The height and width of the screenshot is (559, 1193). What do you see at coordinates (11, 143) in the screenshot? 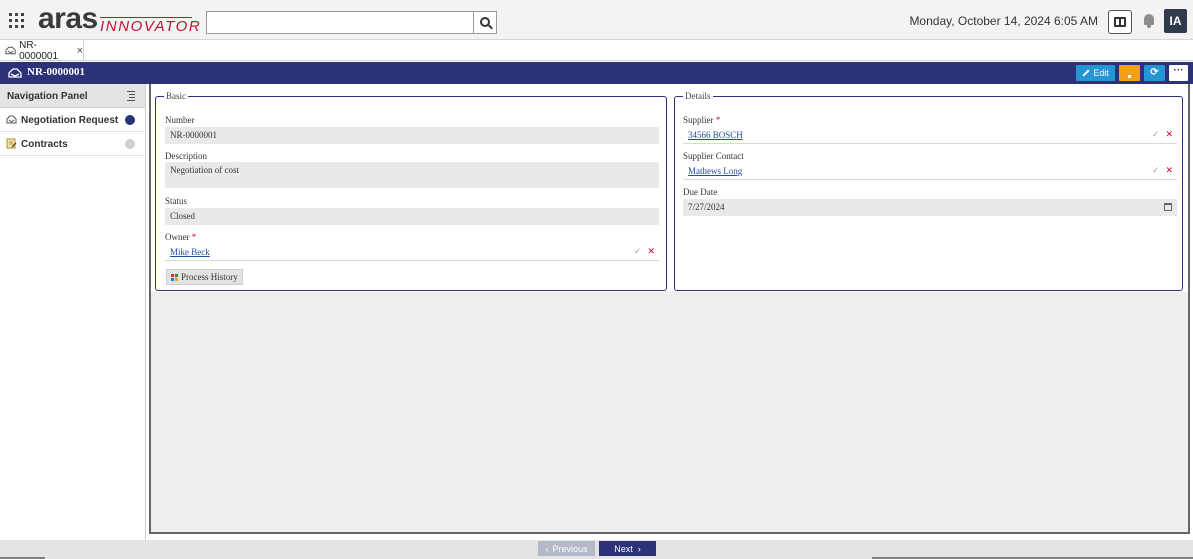
I see `contracts-icon` at bounding box center [11, 143].